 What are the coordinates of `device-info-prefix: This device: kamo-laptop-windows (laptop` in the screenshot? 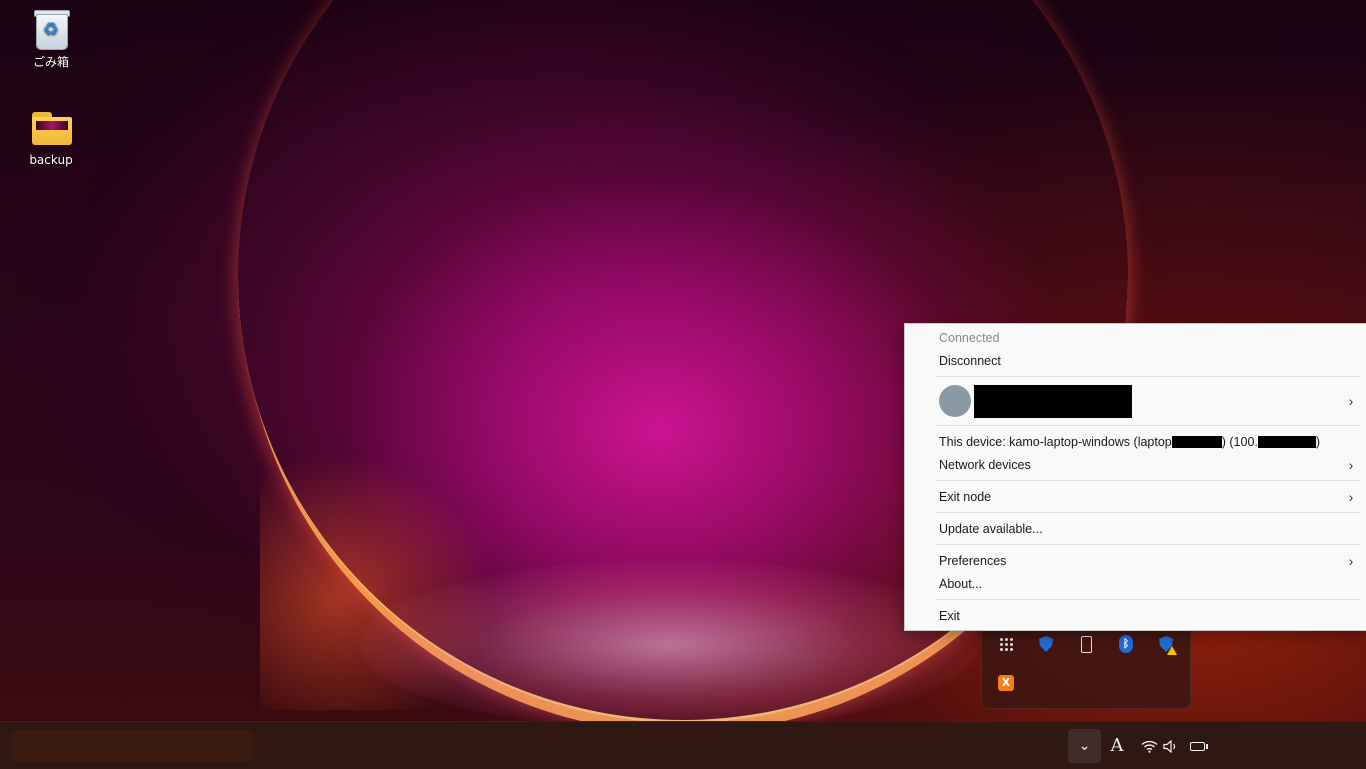 It's located at (1055, 442).